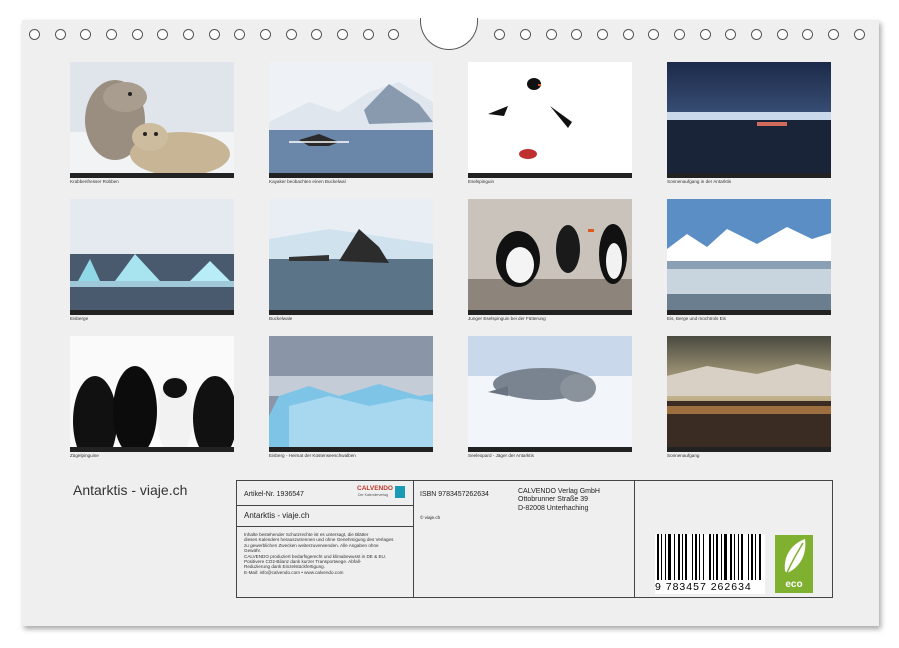  I want to click on photo-humpback, so click(351, 257).